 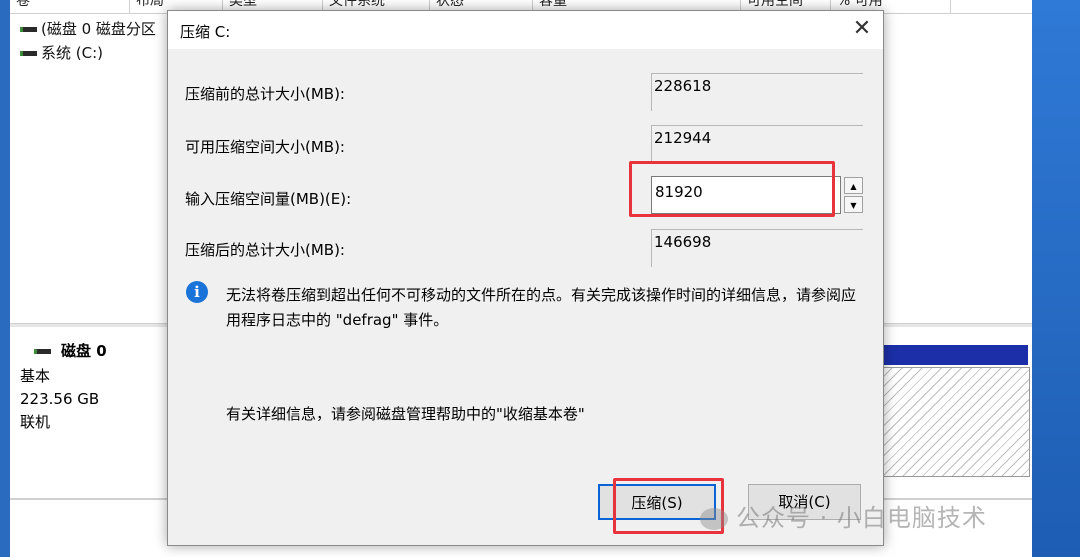 I want to click on available-space-value: 212944, so click(x=757, y=144).